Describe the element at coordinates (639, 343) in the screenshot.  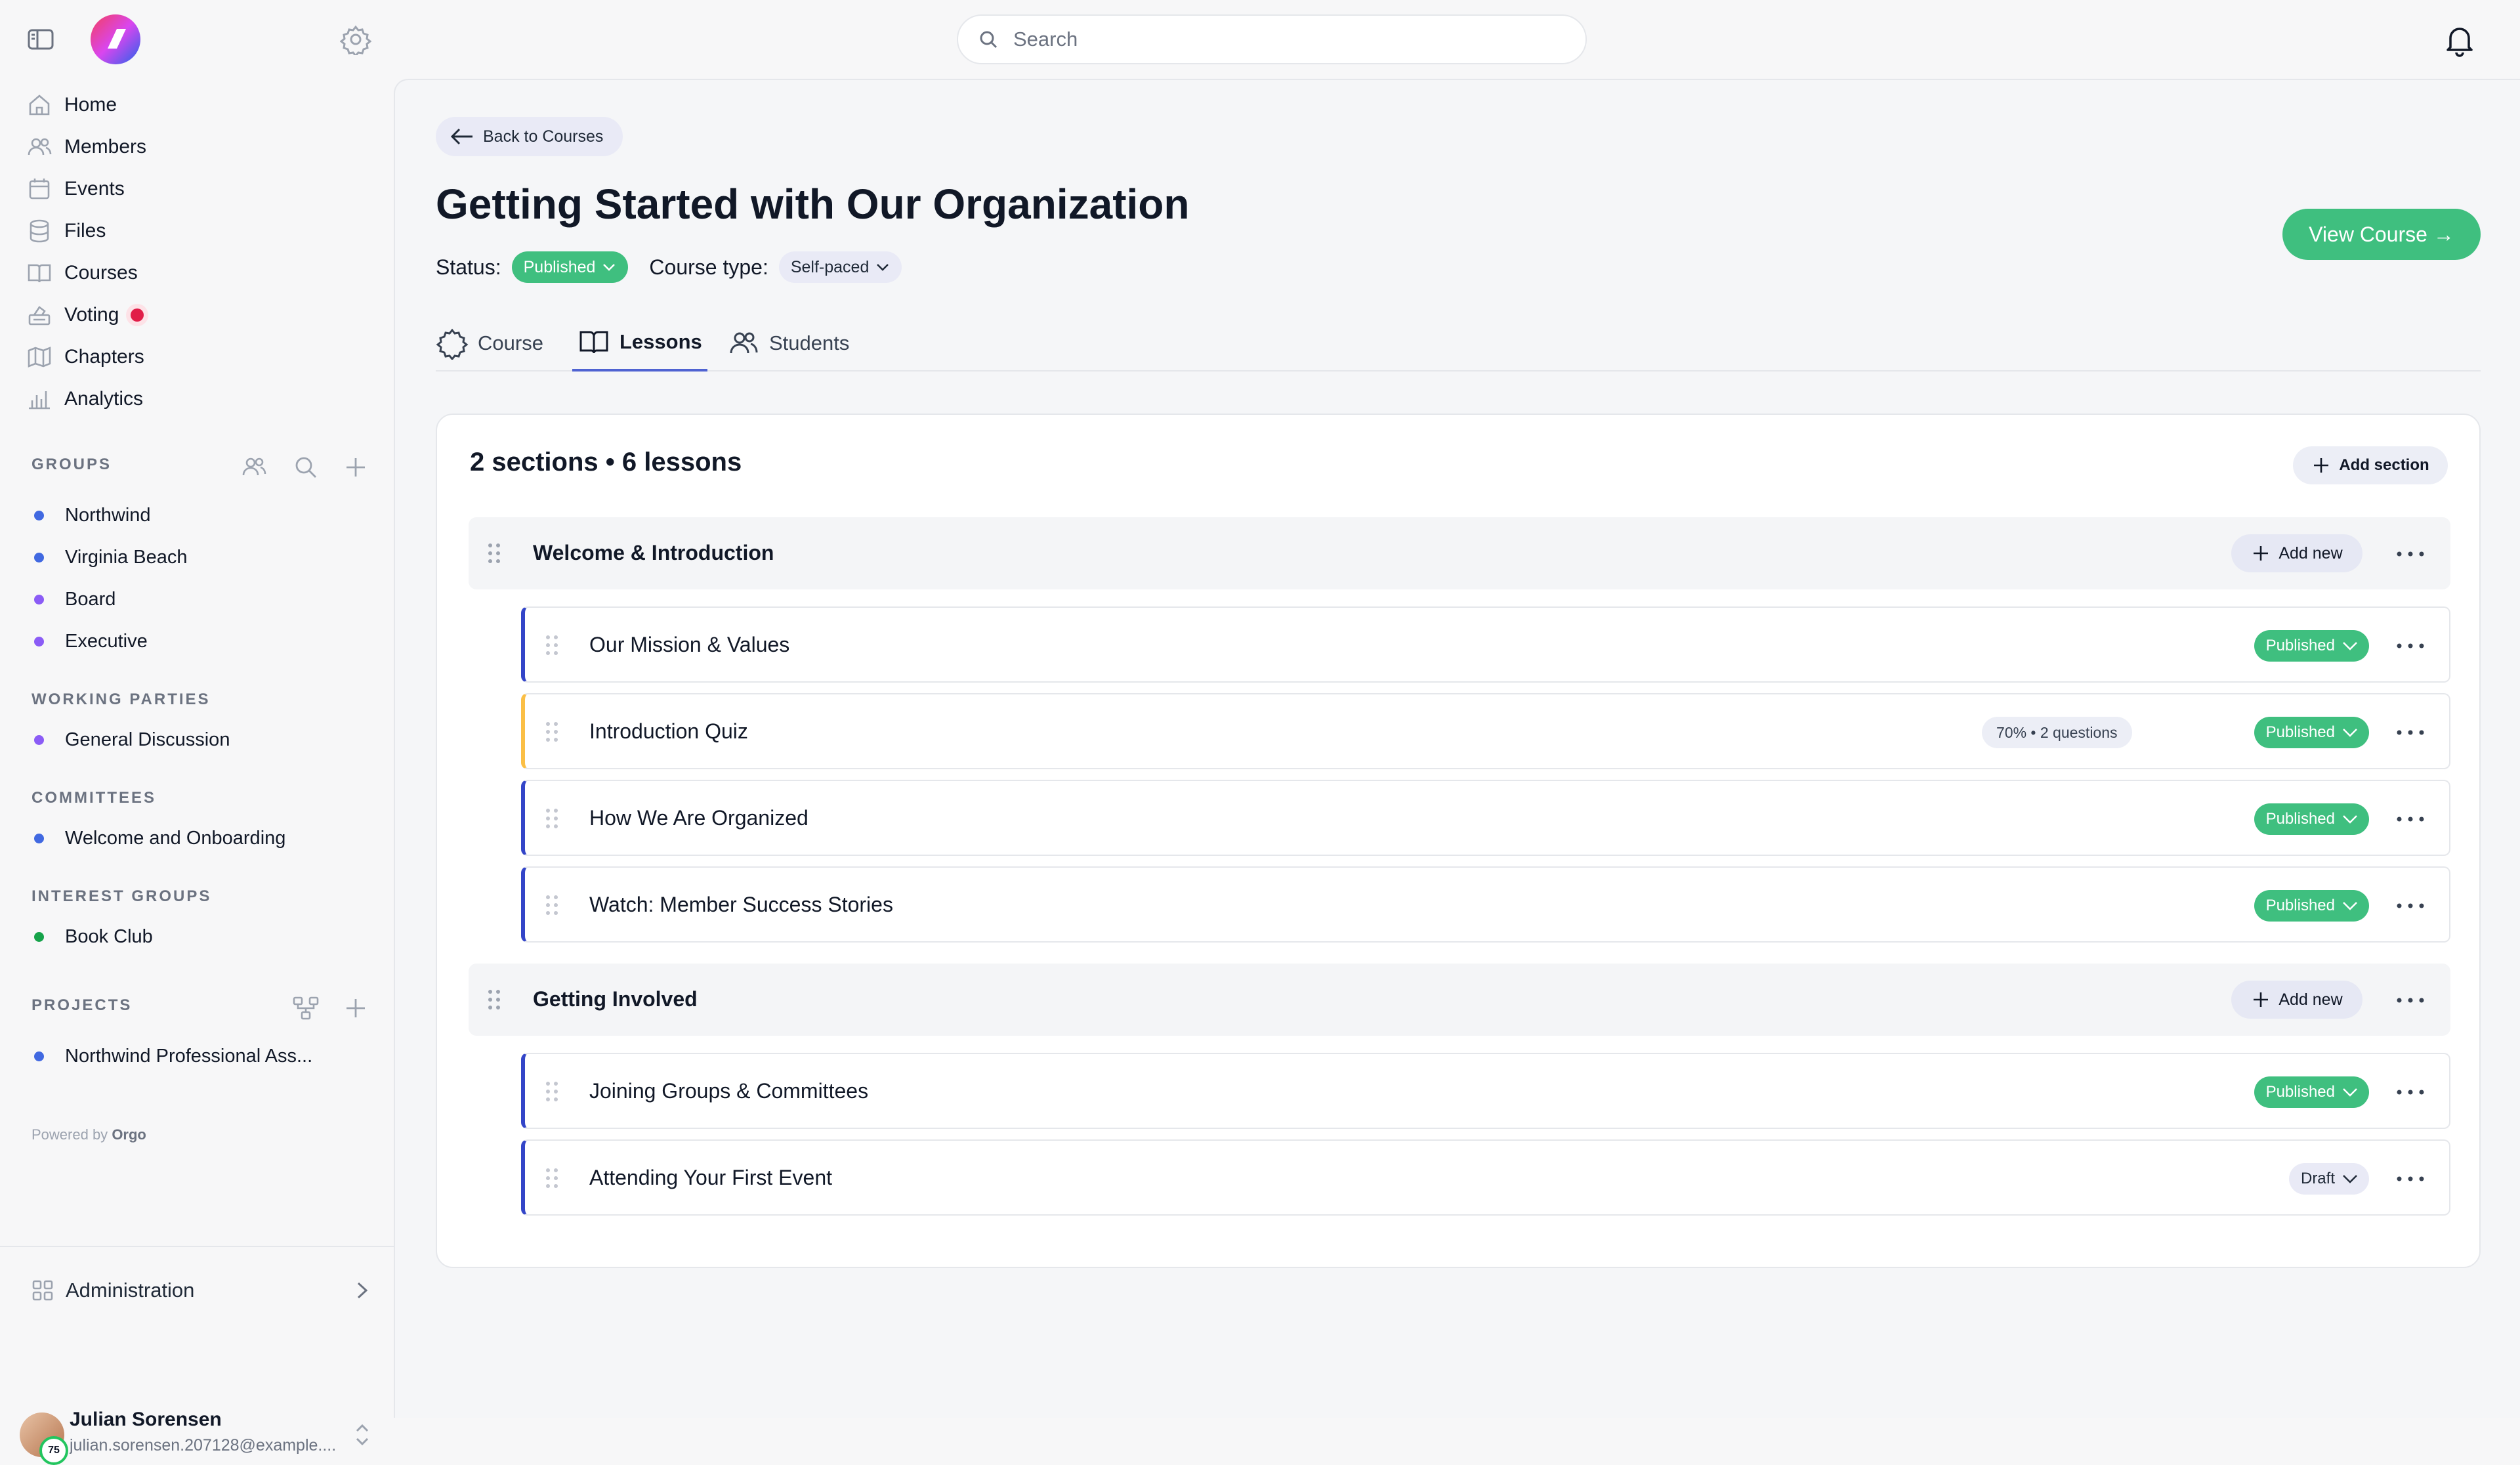
I see `tab-lessons: Lessons` at that location.